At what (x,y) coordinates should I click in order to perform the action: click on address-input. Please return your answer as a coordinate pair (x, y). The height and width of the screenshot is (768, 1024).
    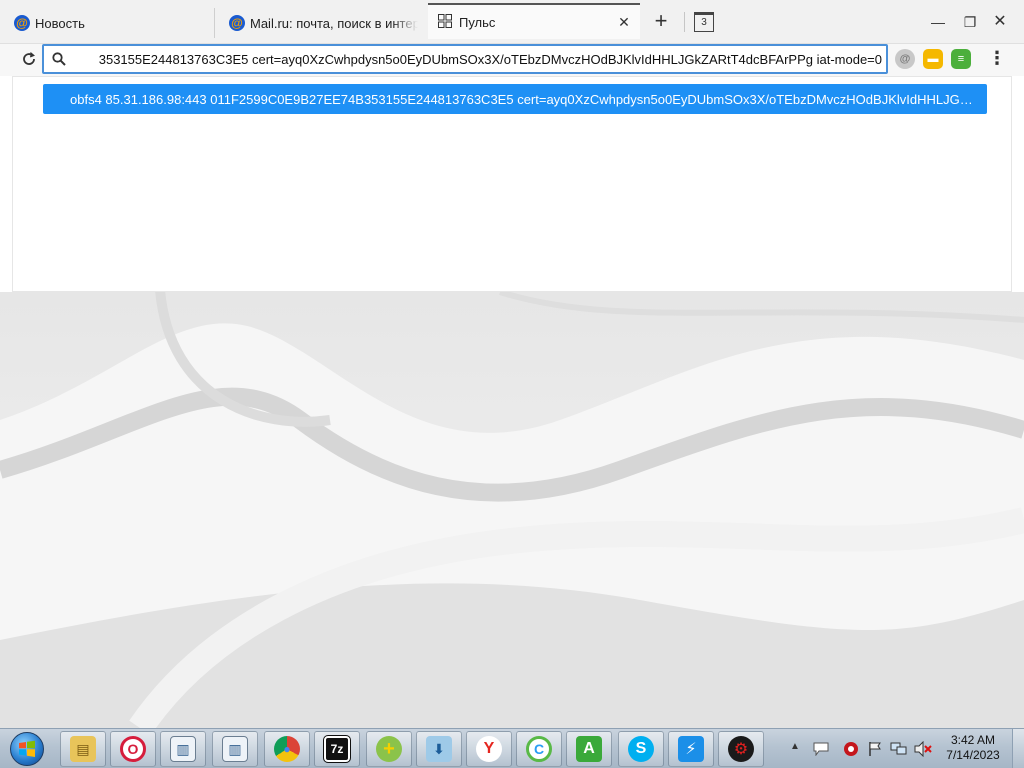
    Looking at the image, I should click on (480, 59).